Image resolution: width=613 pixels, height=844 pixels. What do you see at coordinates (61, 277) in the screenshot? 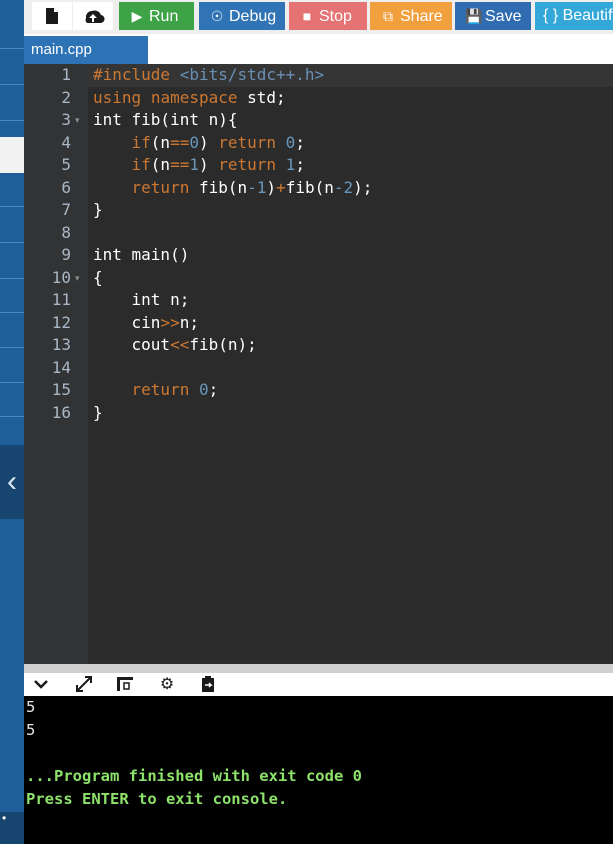
I see `line-number: 10` at bounding box center [61, 277].